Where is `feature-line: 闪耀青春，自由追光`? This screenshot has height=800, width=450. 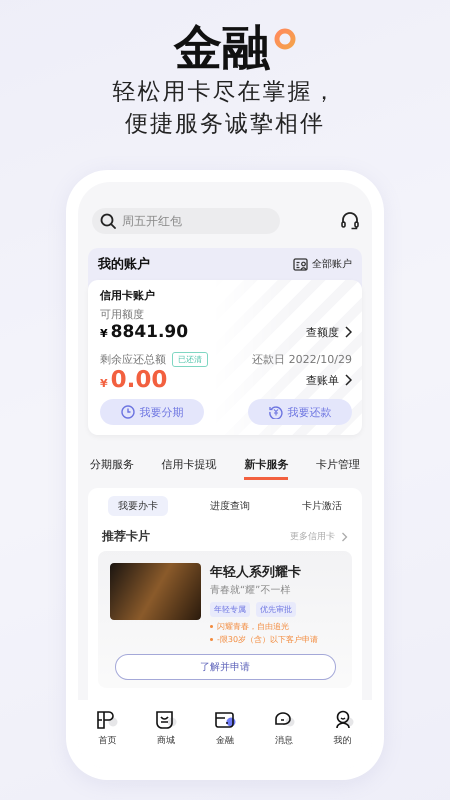 feature-line: 闪耀青春，自由追光 is located at coordinates (253, 627).